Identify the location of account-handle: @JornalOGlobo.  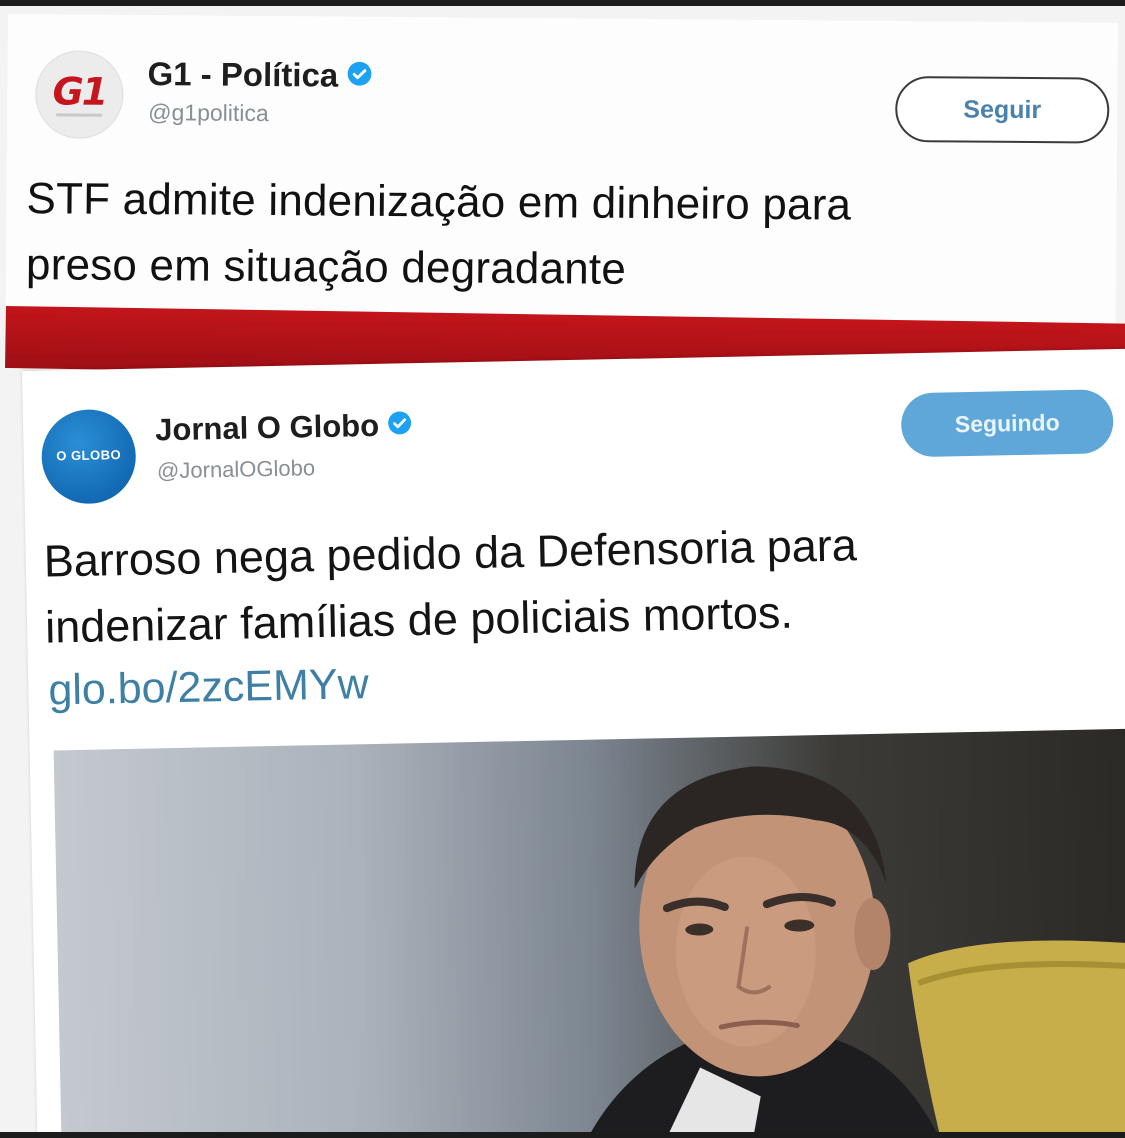
(236, 469).